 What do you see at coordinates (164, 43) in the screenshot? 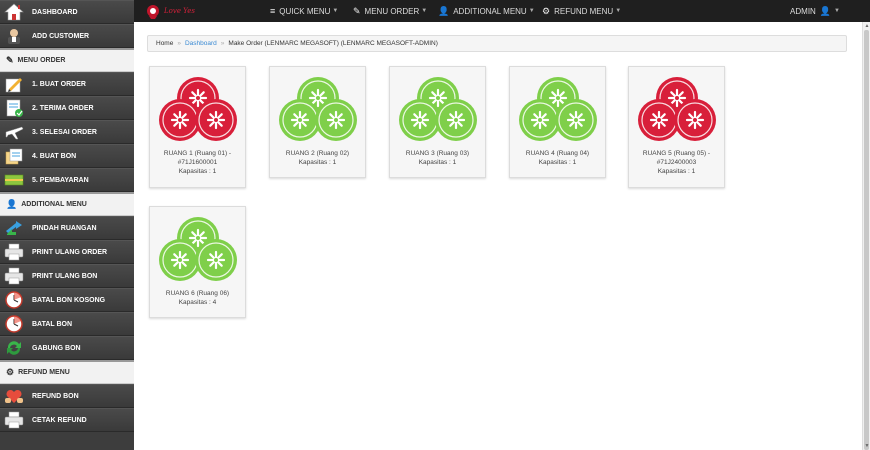
I see `breadcrumb-home: Home` at bounding box center [164, 43].